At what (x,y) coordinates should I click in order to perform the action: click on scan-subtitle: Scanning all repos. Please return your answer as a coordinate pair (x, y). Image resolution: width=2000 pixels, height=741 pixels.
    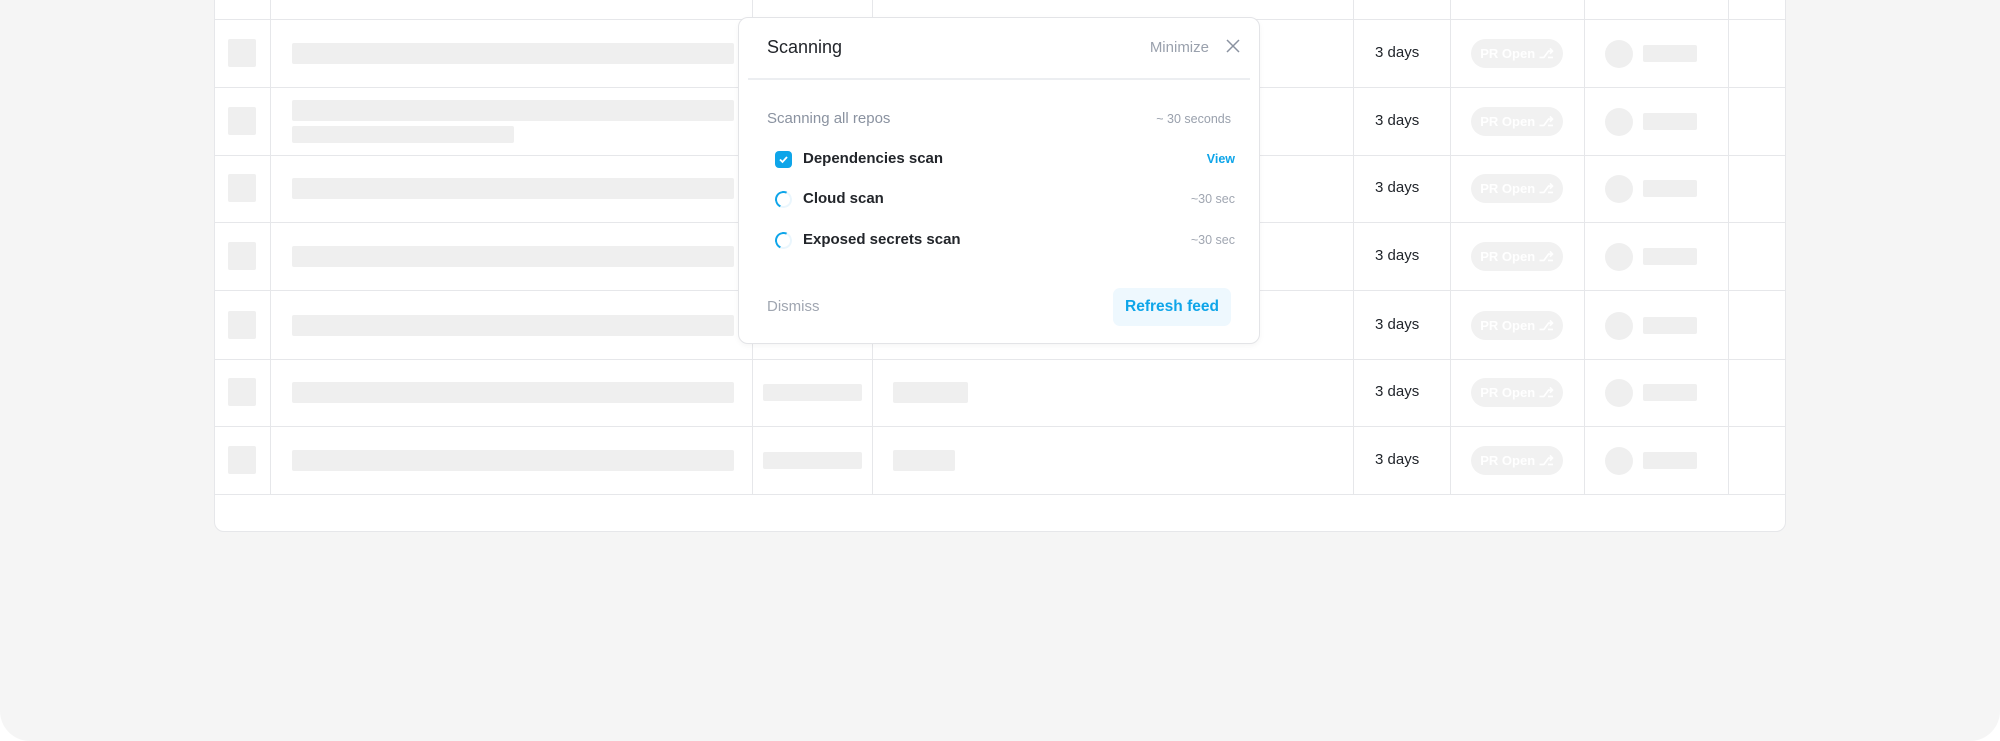
    Looking at the image, I should click on (829, 118).